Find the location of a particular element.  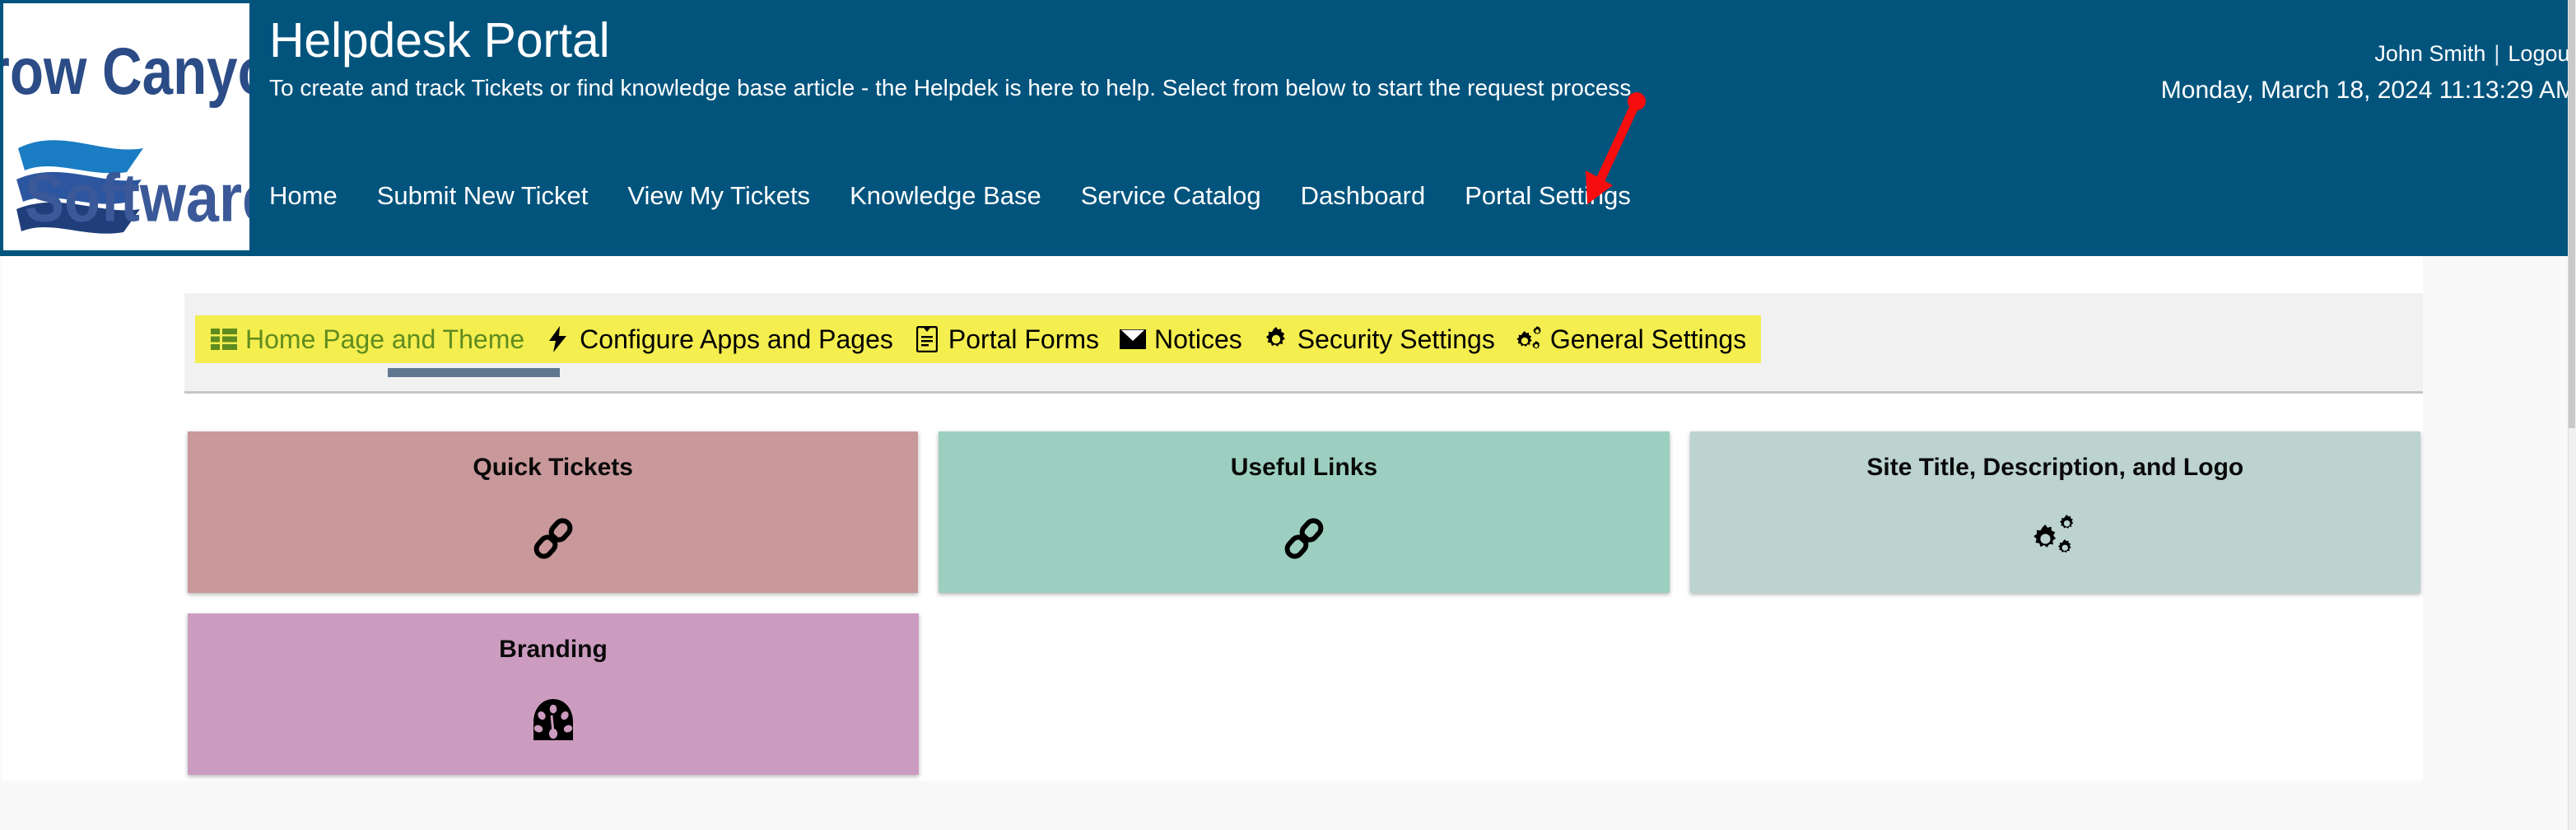

tab-security-settings: Security Settings is located at coordinates (1378, 339).